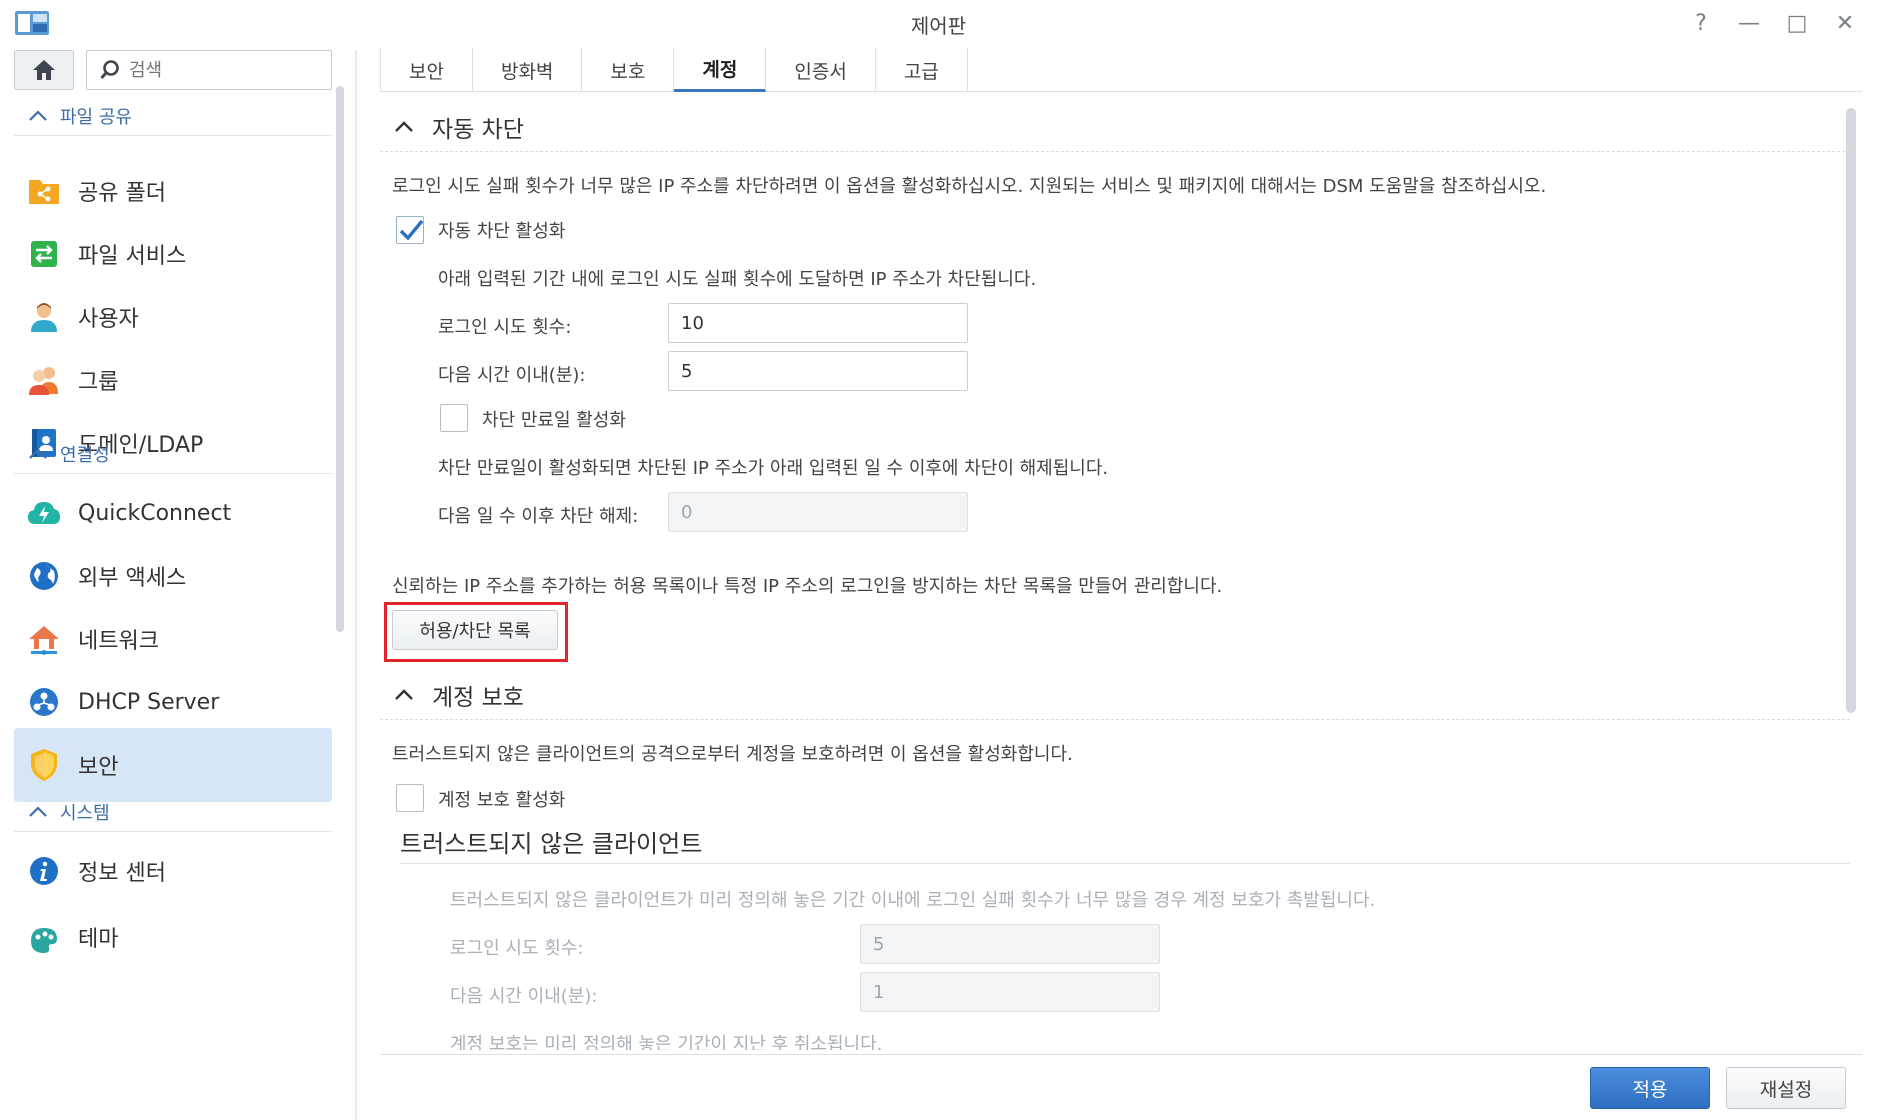 The width and height of the screenshot is (1877, 1120). What do you see at coordinates (44, 380) in the screenshot?
I see `group-icon` at bounding box center [44, 380].